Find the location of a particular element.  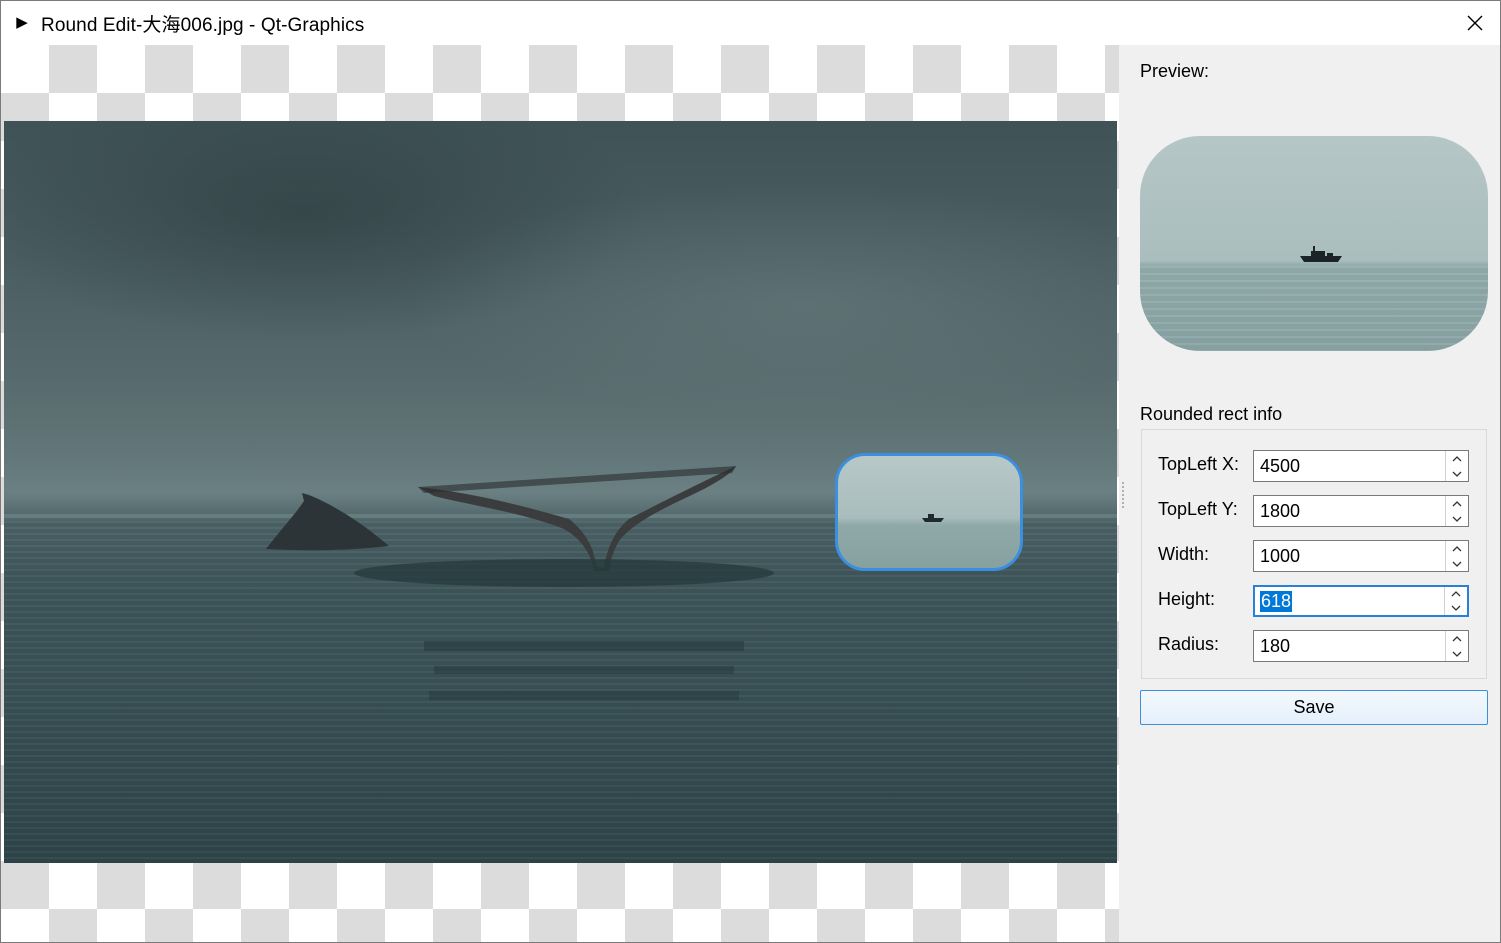

boat-preview is located at coordinates (1321, 254).